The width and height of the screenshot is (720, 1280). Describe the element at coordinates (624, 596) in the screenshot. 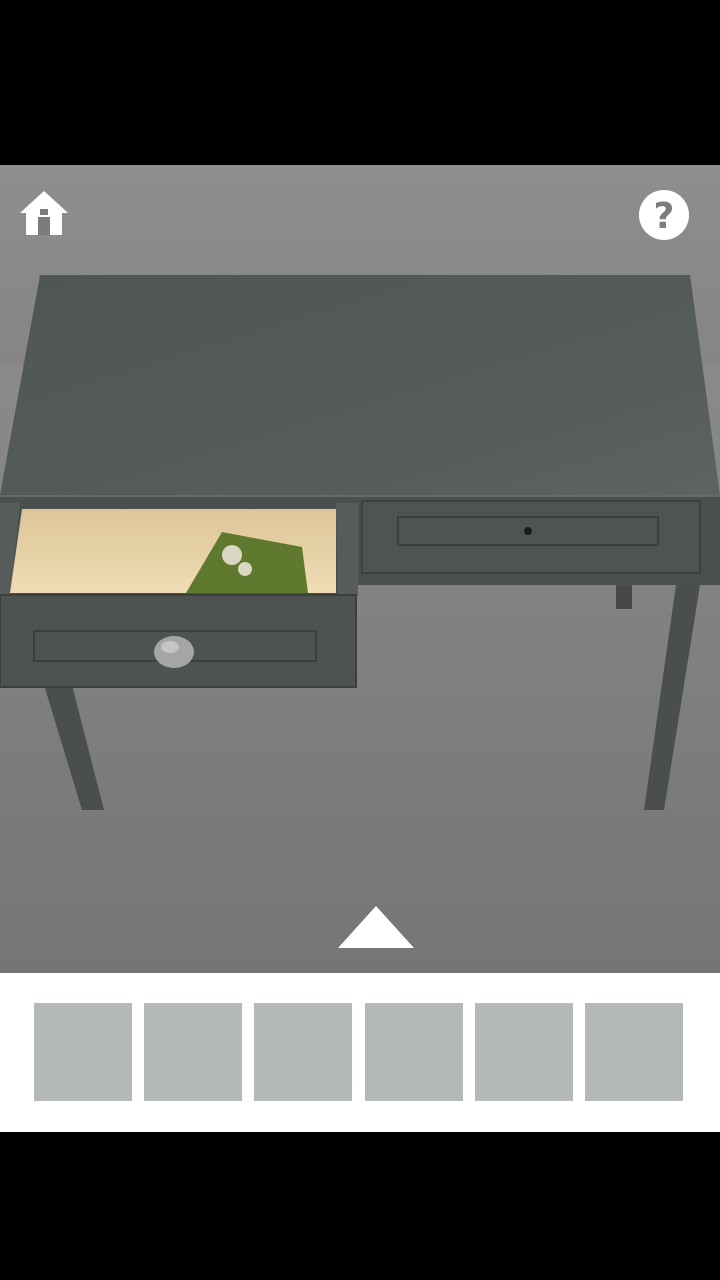

I see `desk-back-leg` at that location.